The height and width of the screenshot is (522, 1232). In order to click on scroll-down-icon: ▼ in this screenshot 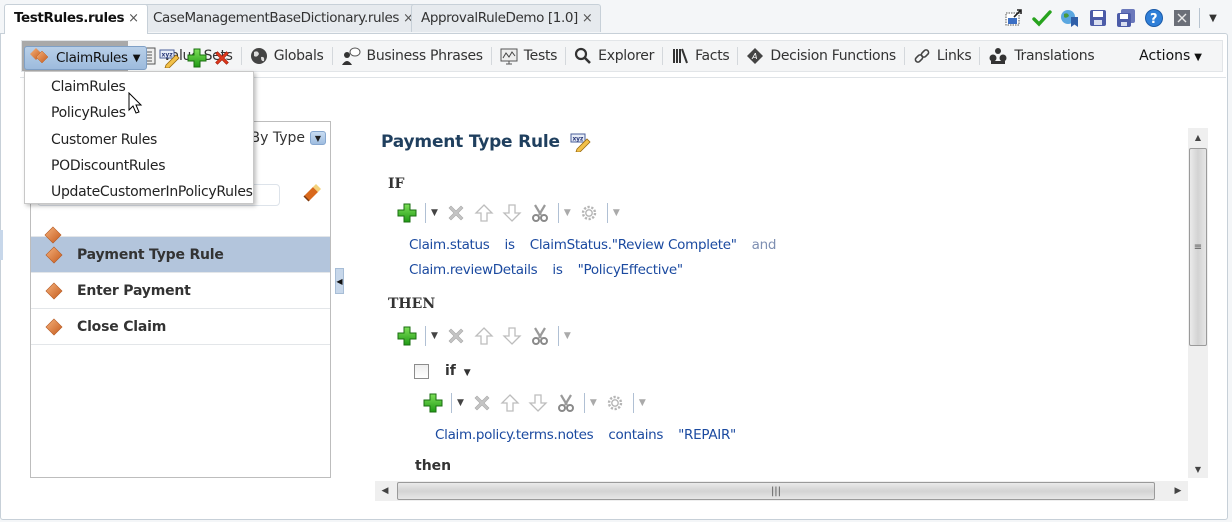, I will do `click(1198, 469)`.